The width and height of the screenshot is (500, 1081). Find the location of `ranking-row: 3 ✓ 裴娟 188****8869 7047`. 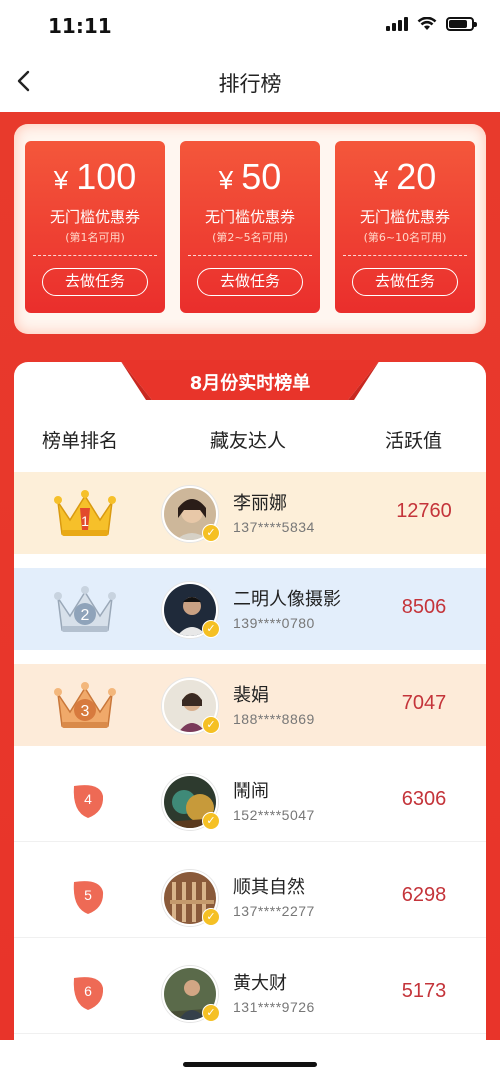

ranking-row: 3 ✓ 裴娟 188****8869 7047 is located at coordinates (250, 705).